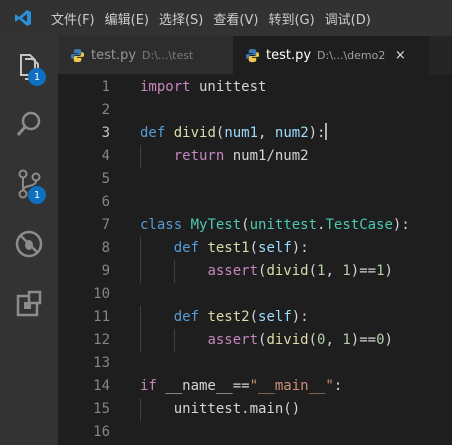 This screenshot has width=452, height=445. Describe the element at coordinates (359, 225) in the screenshot. I see `code-token: TestCase` at that location.